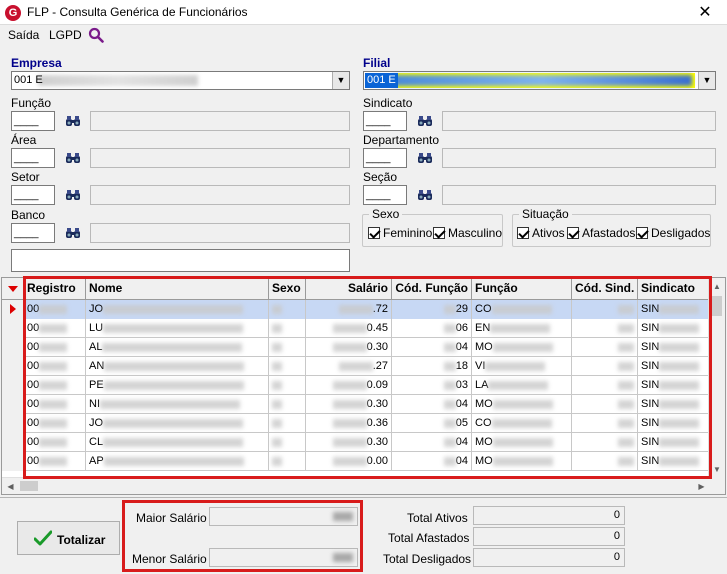  I want to click on col-salario: Salário, so click(349, 288).